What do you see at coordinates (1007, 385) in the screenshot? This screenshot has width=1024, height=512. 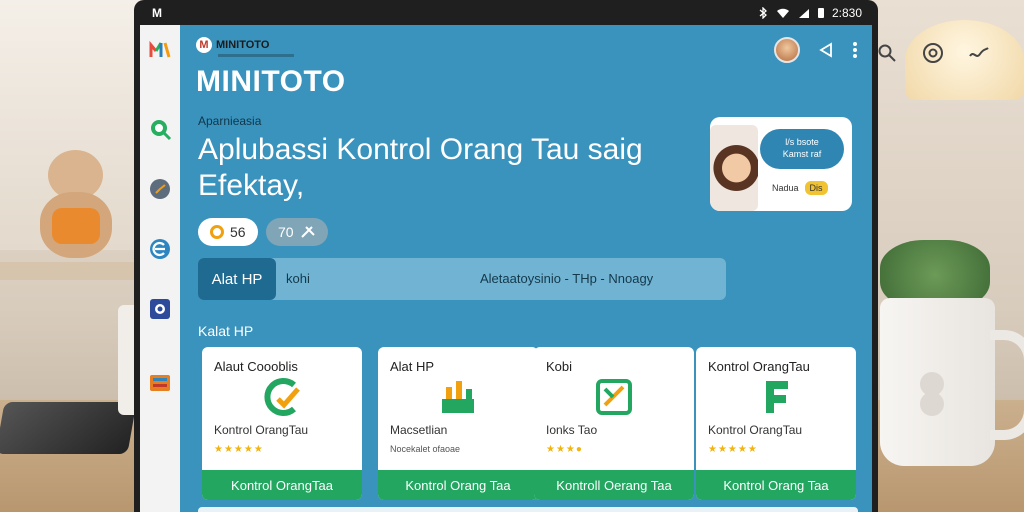 I see `background-mug-handle` at bounding box center [1007, 385].